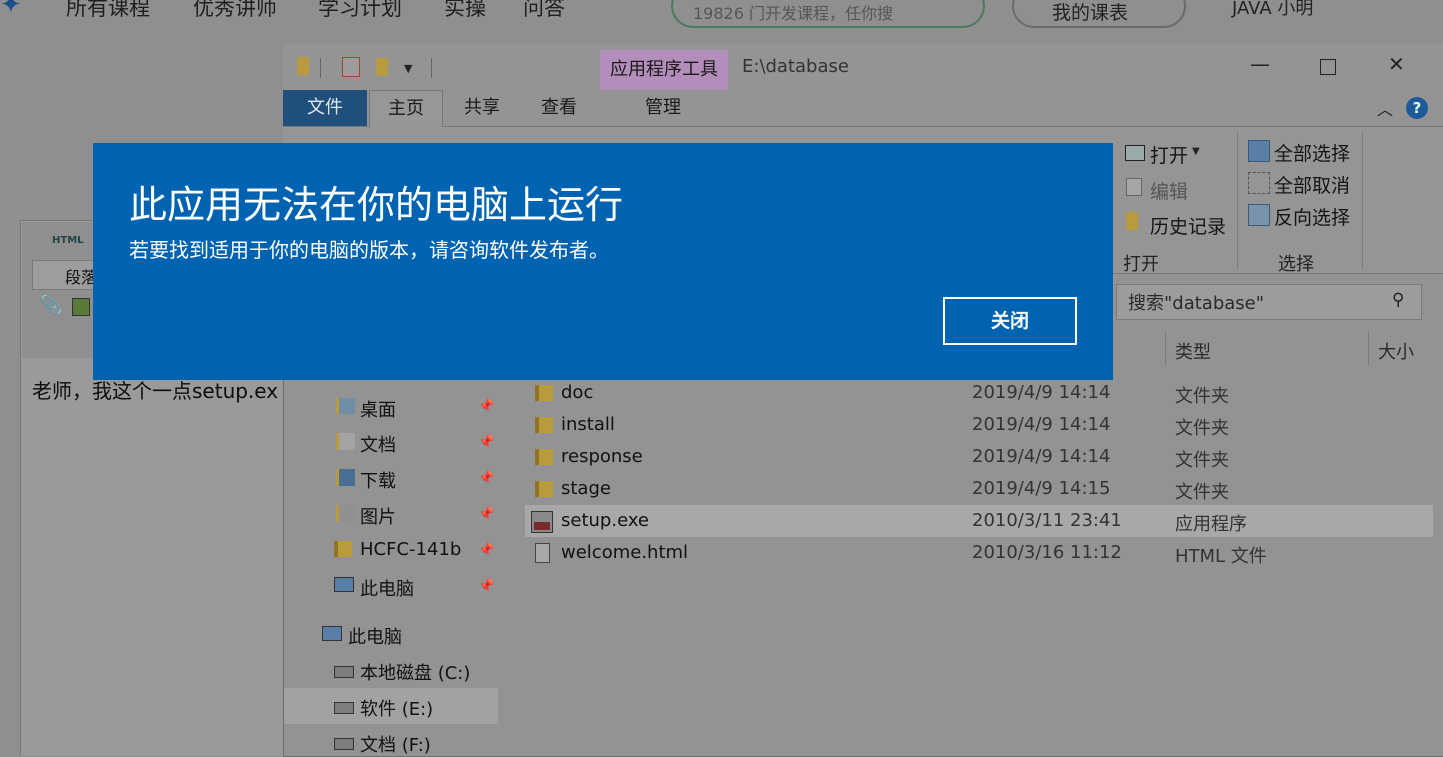  Describe the element at coordinates (828, 14) in the screenshot. I see `web-search-input: 19826 门开发课程，任你搜` at that location.